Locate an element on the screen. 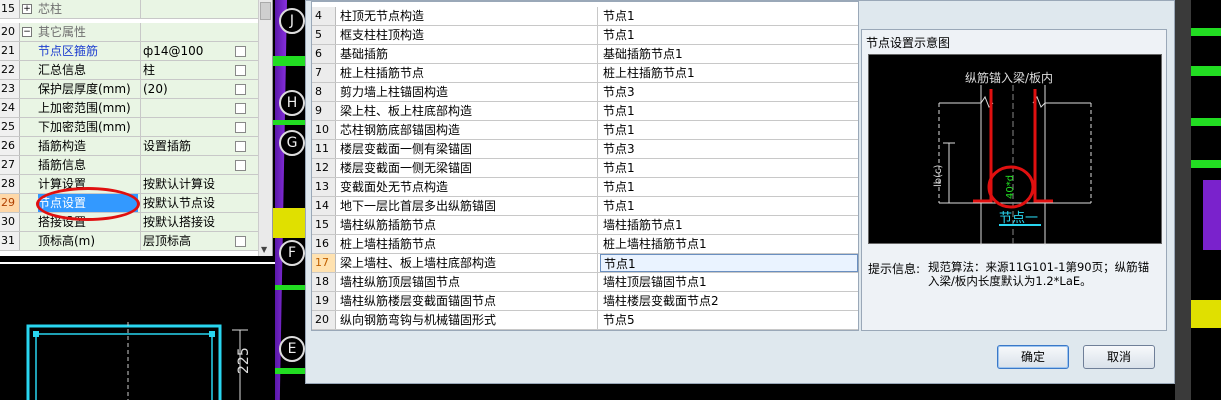 This screenshot has height=400, width=1221. row-number: 5 is located at coordinates (324, 35).